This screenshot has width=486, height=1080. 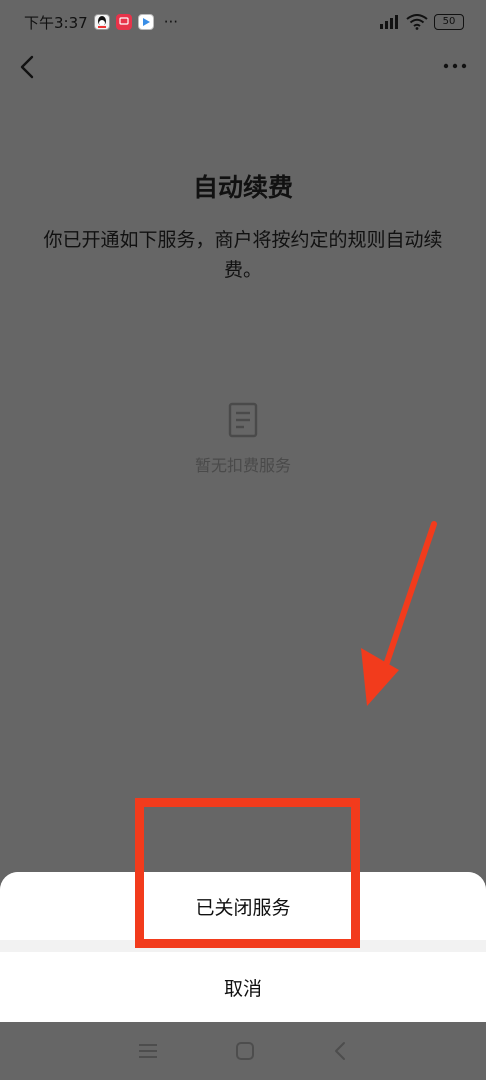 What do you see at coordinates (123, 22) in the screenshot?
I see `red-app-icon` at bounding box center [123, 22].